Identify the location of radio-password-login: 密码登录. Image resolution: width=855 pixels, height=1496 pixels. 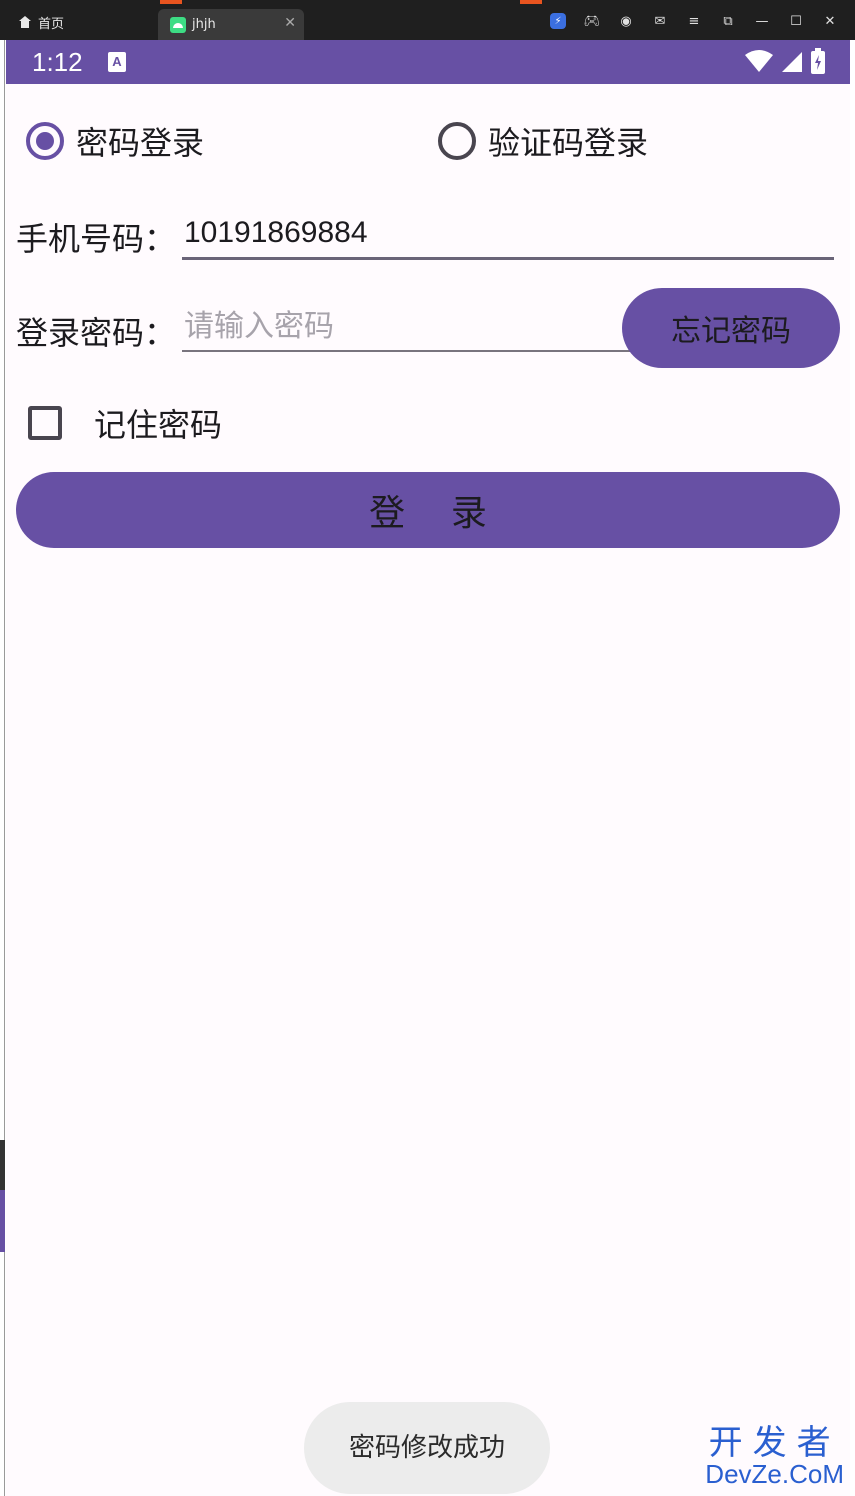
(115, 141).